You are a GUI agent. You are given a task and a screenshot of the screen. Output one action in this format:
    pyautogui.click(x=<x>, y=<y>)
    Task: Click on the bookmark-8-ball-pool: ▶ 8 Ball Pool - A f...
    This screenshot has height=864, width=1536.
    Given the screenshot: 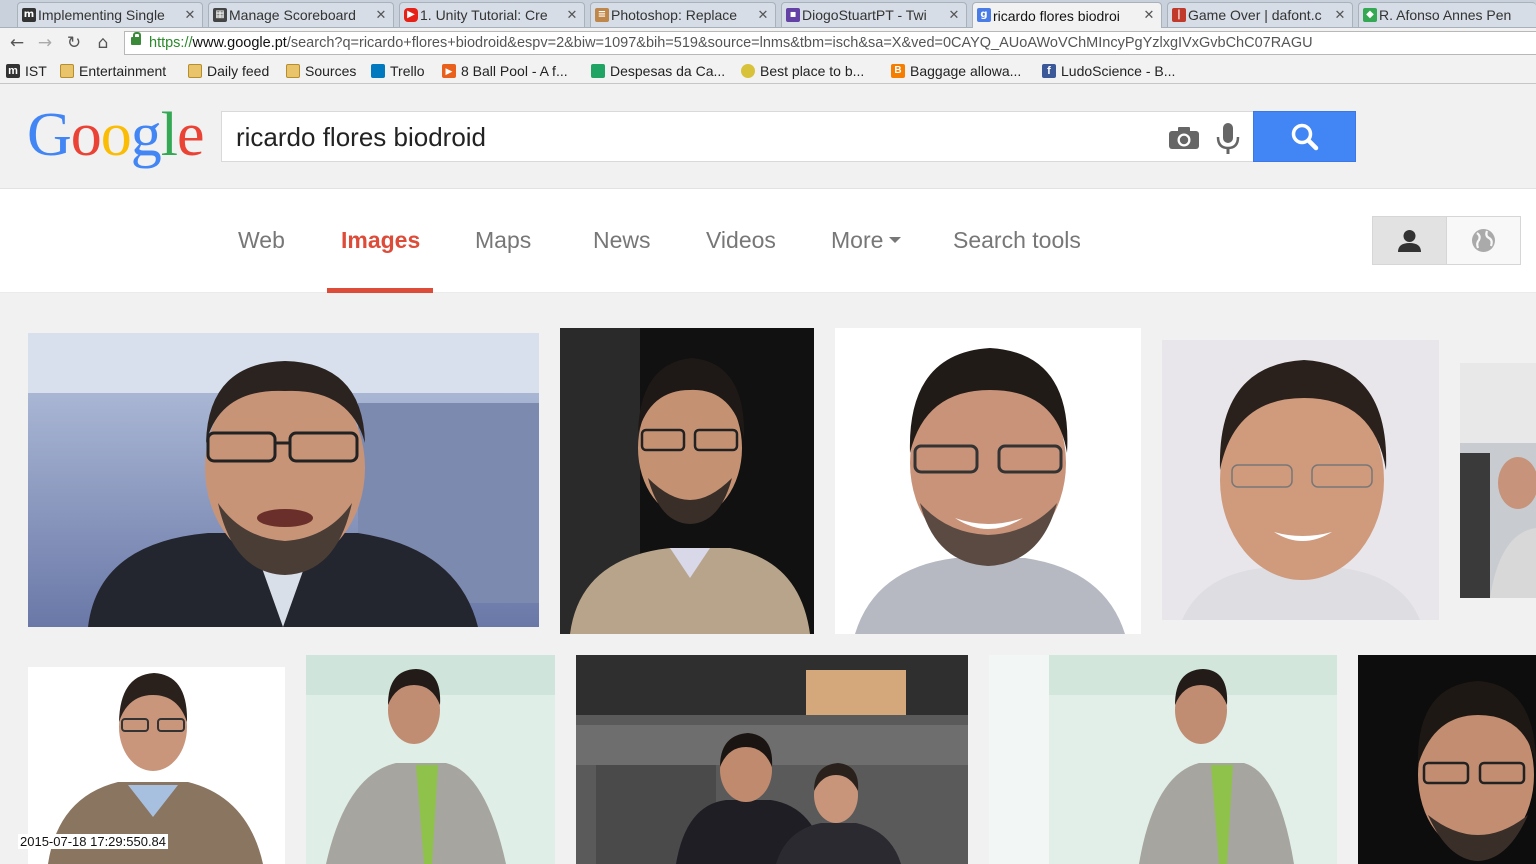 What is the action you would take?
    pyautogui.click(x=505, y=71)
    